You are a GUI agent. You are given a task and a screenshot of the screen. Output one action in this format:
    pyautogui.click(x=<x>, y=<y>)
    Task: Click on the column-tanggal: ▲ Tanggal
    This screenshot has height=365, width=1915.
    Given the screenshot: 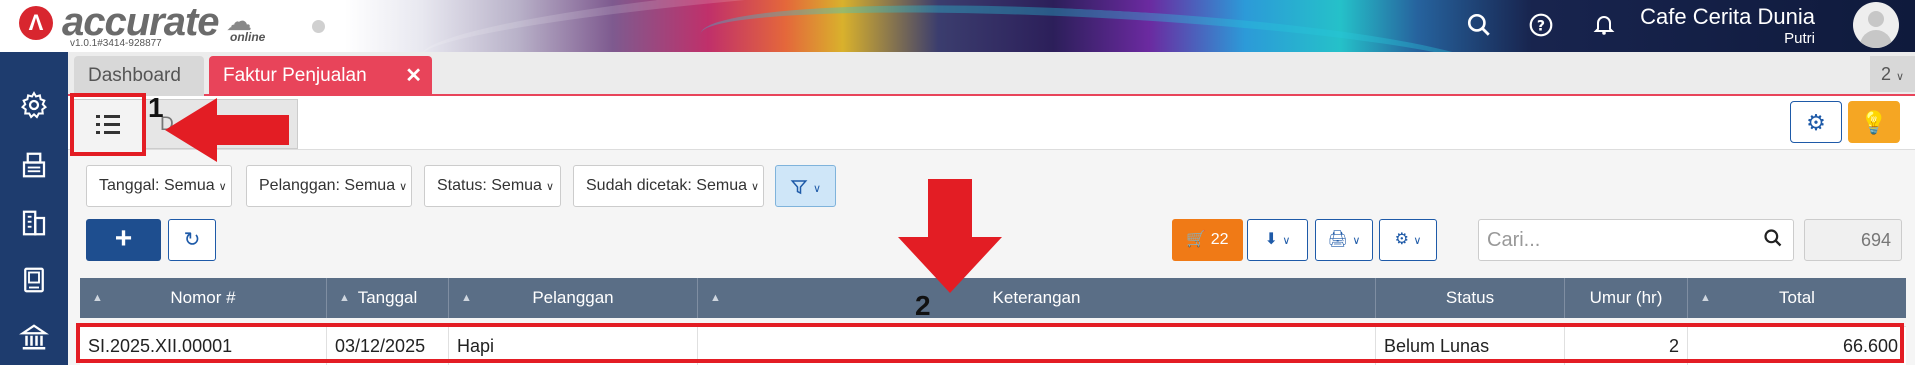 What is the action you would take?
    pyautogui.click(x=388, y=298)
    